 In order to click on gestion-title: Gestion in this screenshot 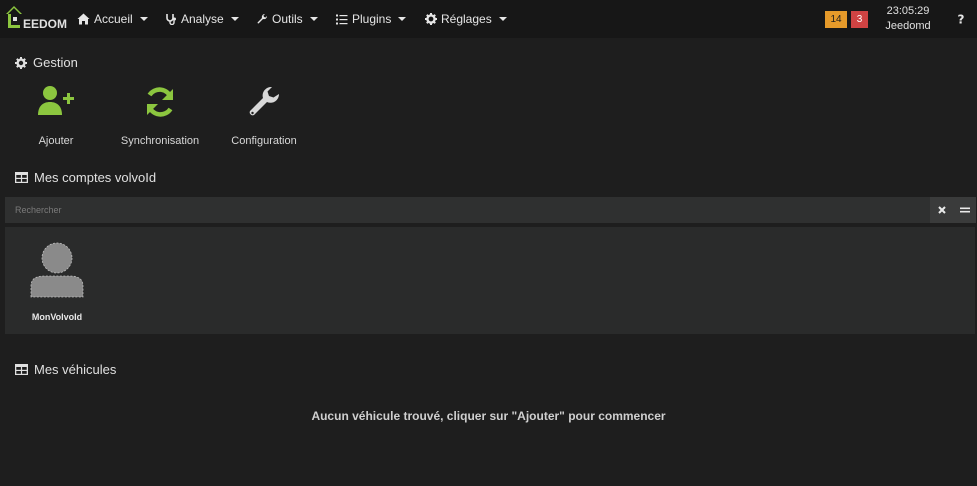, I will do `click(46, 62)`.